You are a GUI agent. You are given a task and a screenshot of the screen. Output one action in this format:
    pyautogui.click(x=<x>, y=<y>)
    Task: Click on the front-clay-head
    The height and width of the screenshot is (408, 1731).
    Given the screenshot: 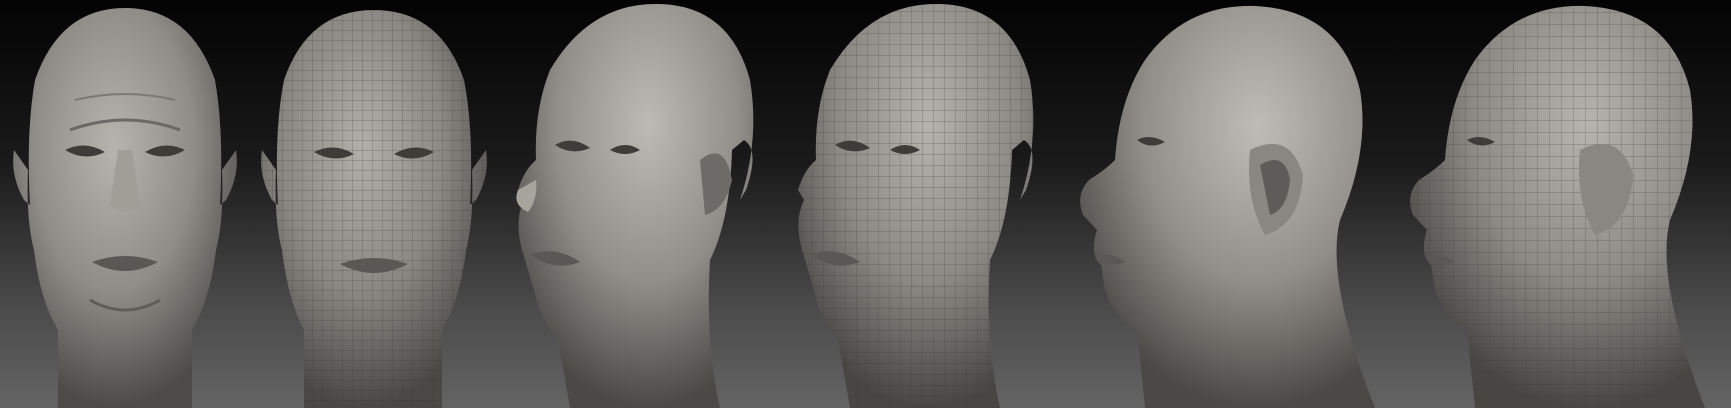 What is the action you would take?
    pyautogui.click(x=125, y=208)
    